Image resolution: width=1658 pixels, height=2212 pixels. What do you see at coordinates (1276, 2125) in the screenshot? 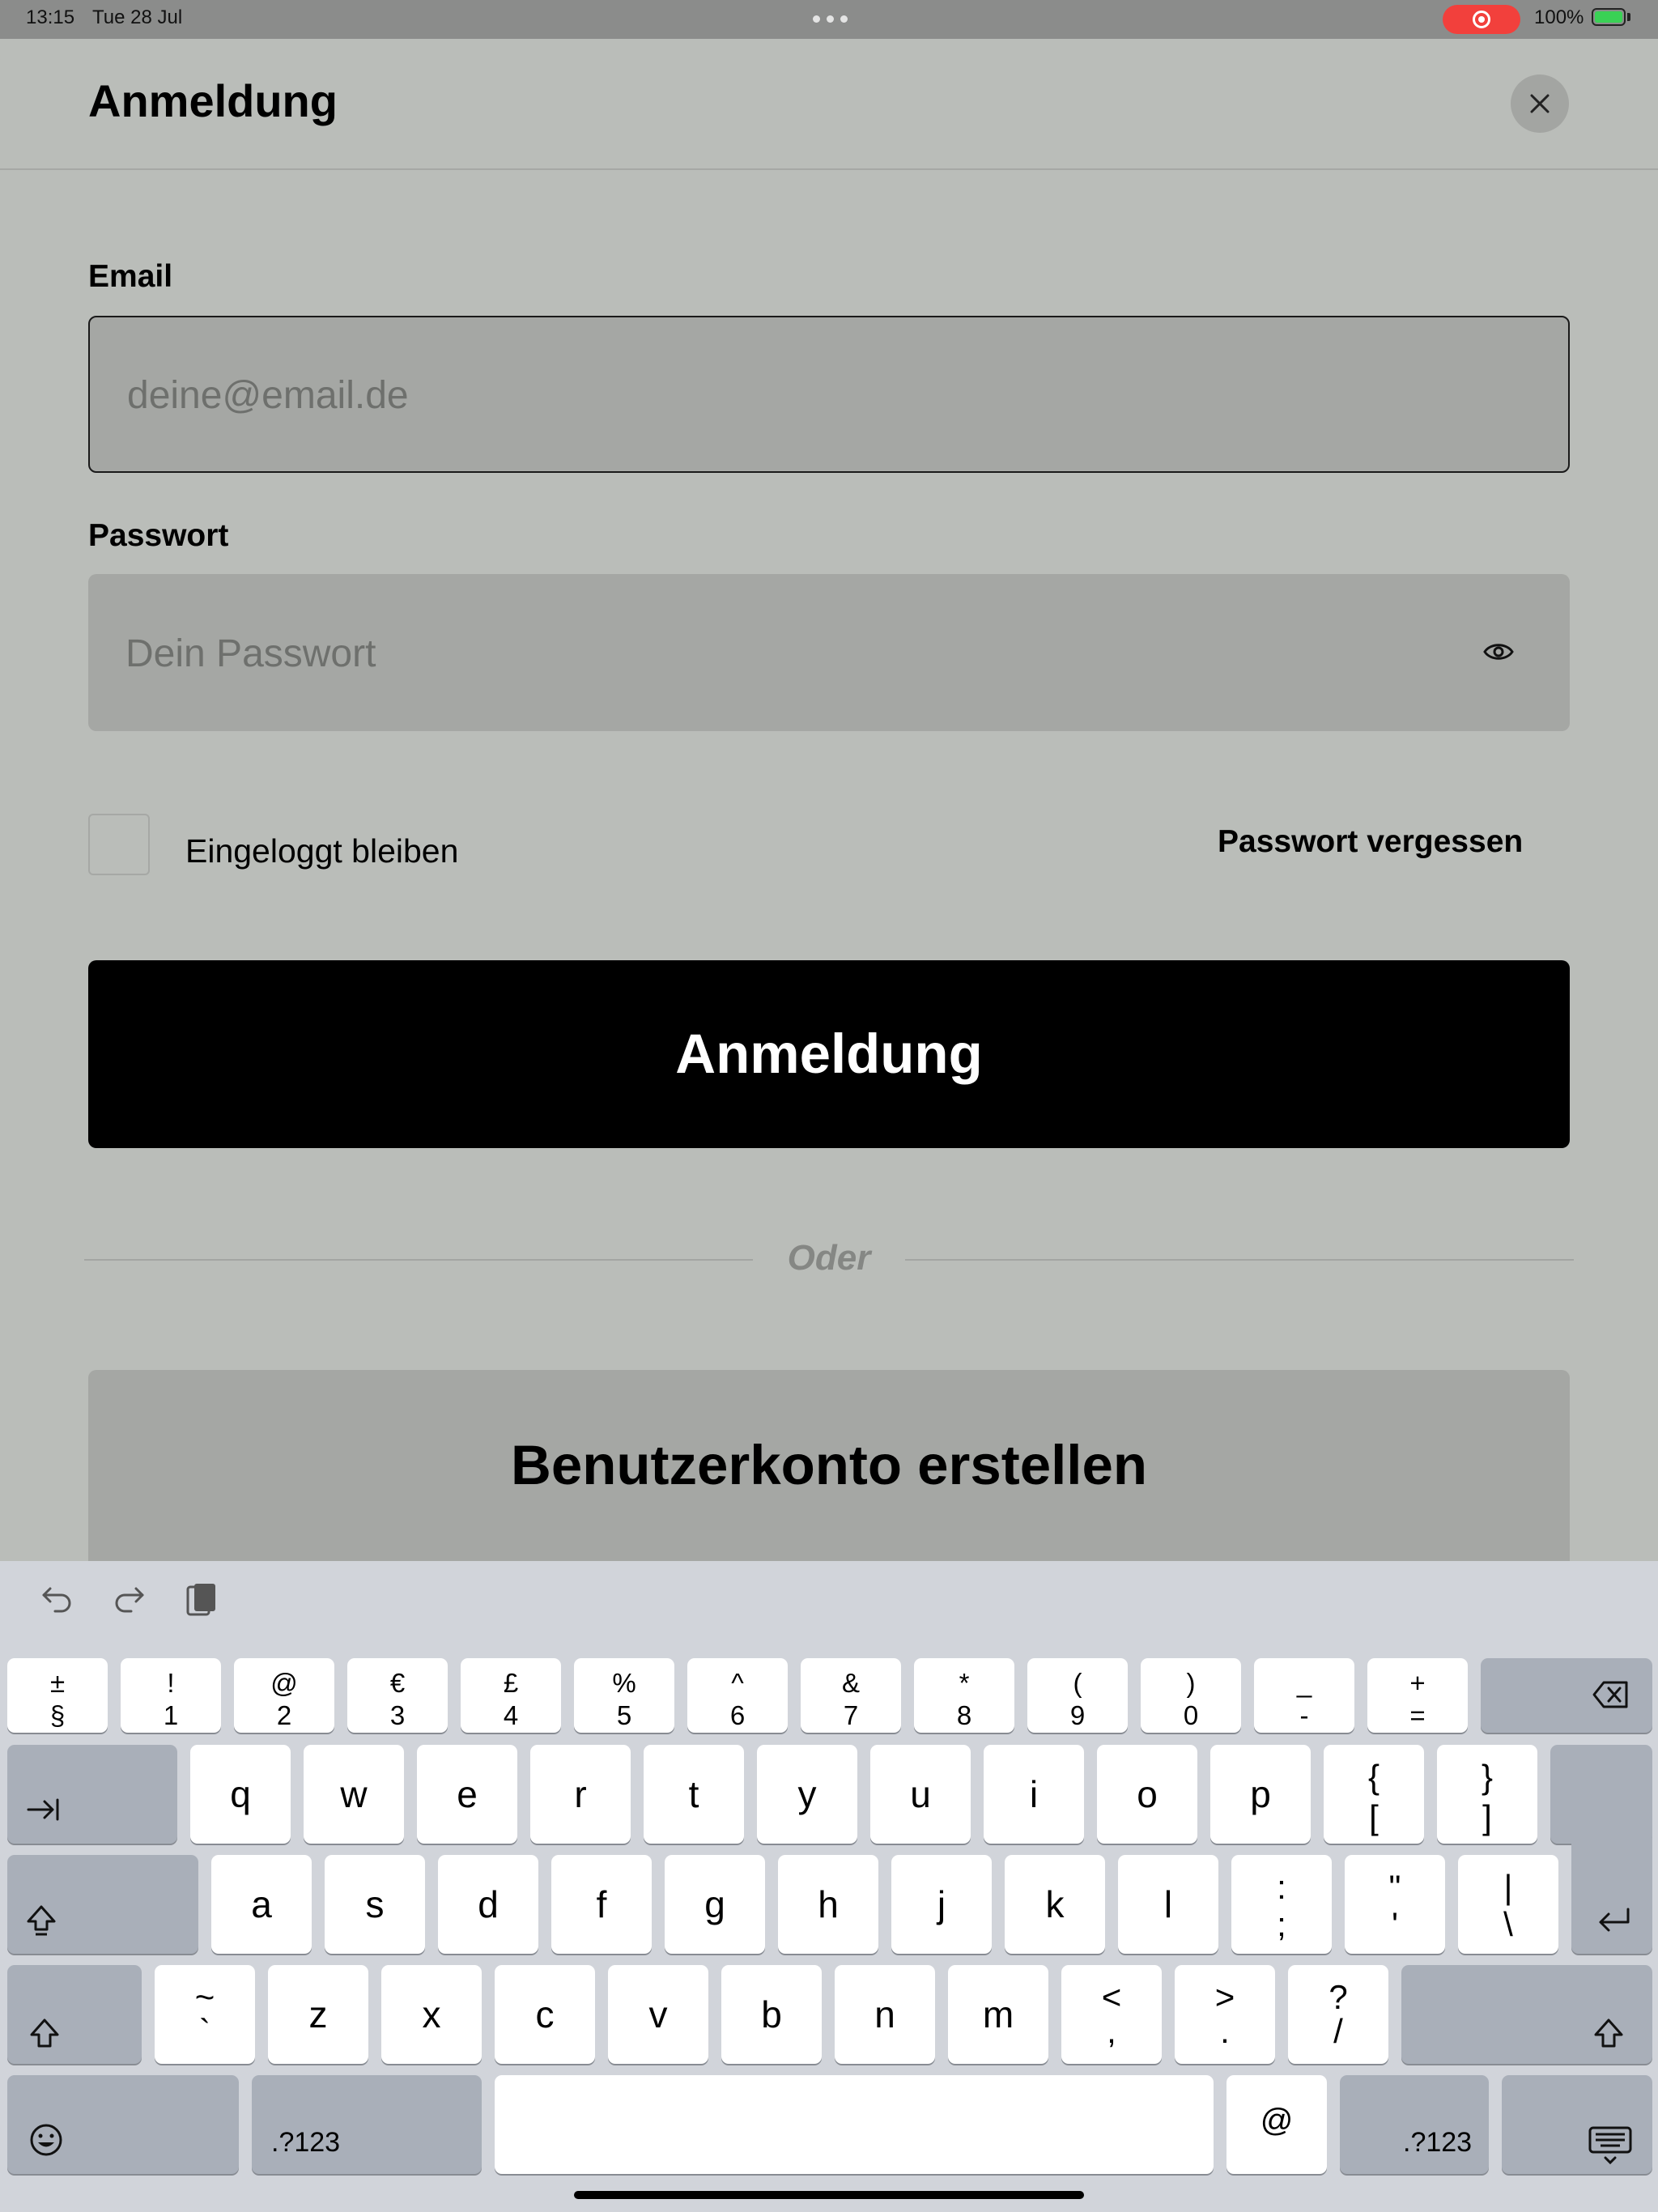
I see `key-at: @` at bounding box center [1276, 2125].